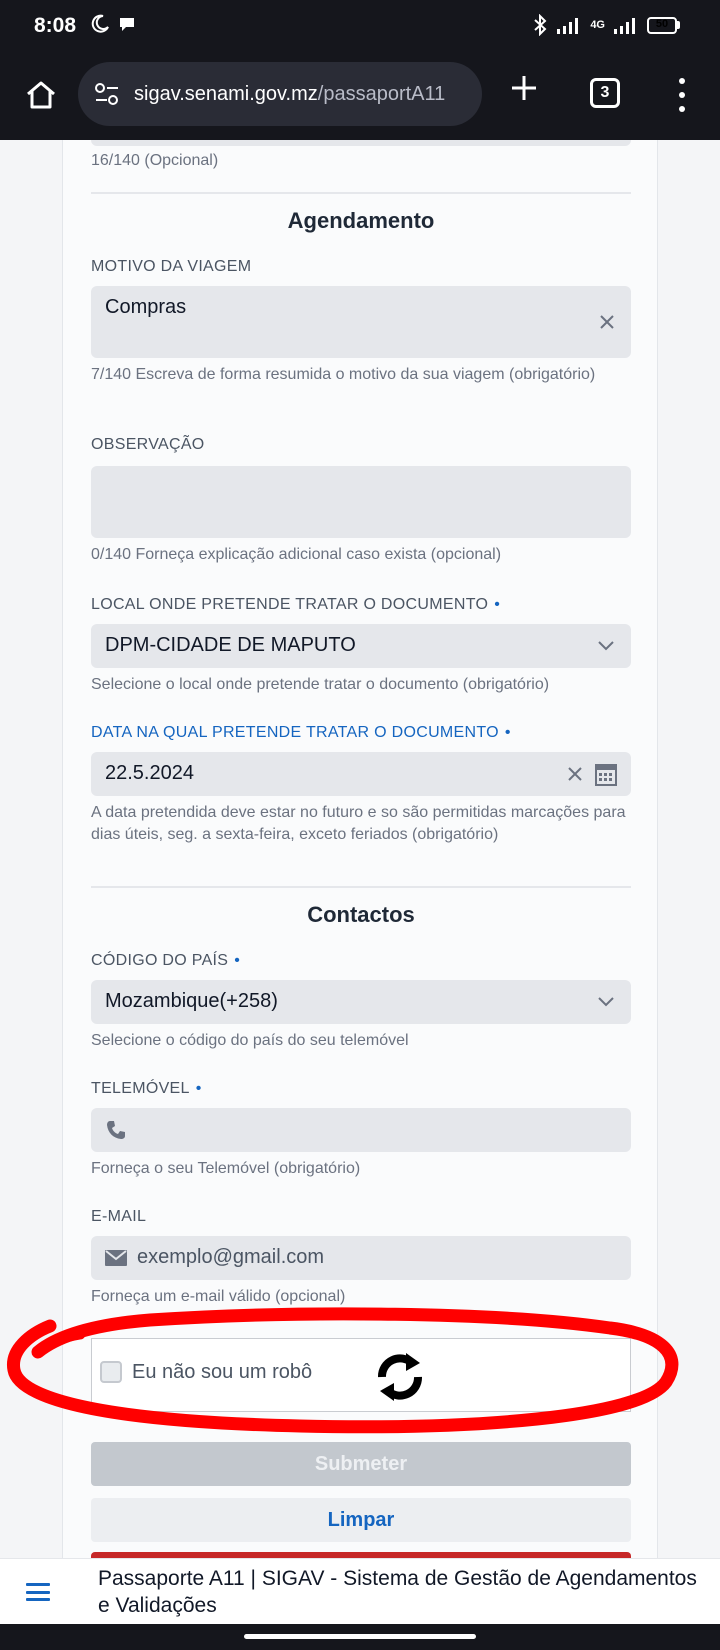 The image size is (720, 1650). Describe the element at coordinates (218, 1296) in the screenshot. I see `email-hint: Forneça um e-mail válido (opcional)` at that location.